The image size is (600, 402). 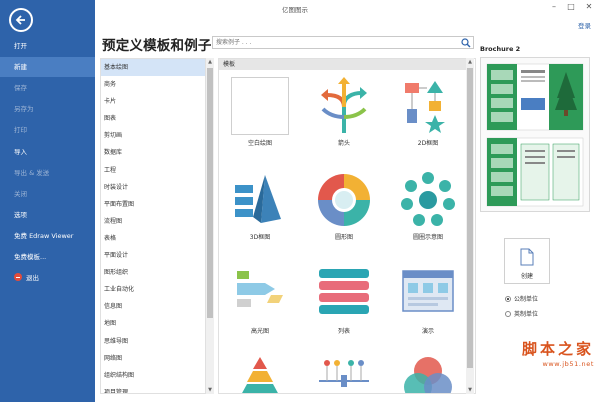 I want to click on list-icon, so click(x=344, y=294).